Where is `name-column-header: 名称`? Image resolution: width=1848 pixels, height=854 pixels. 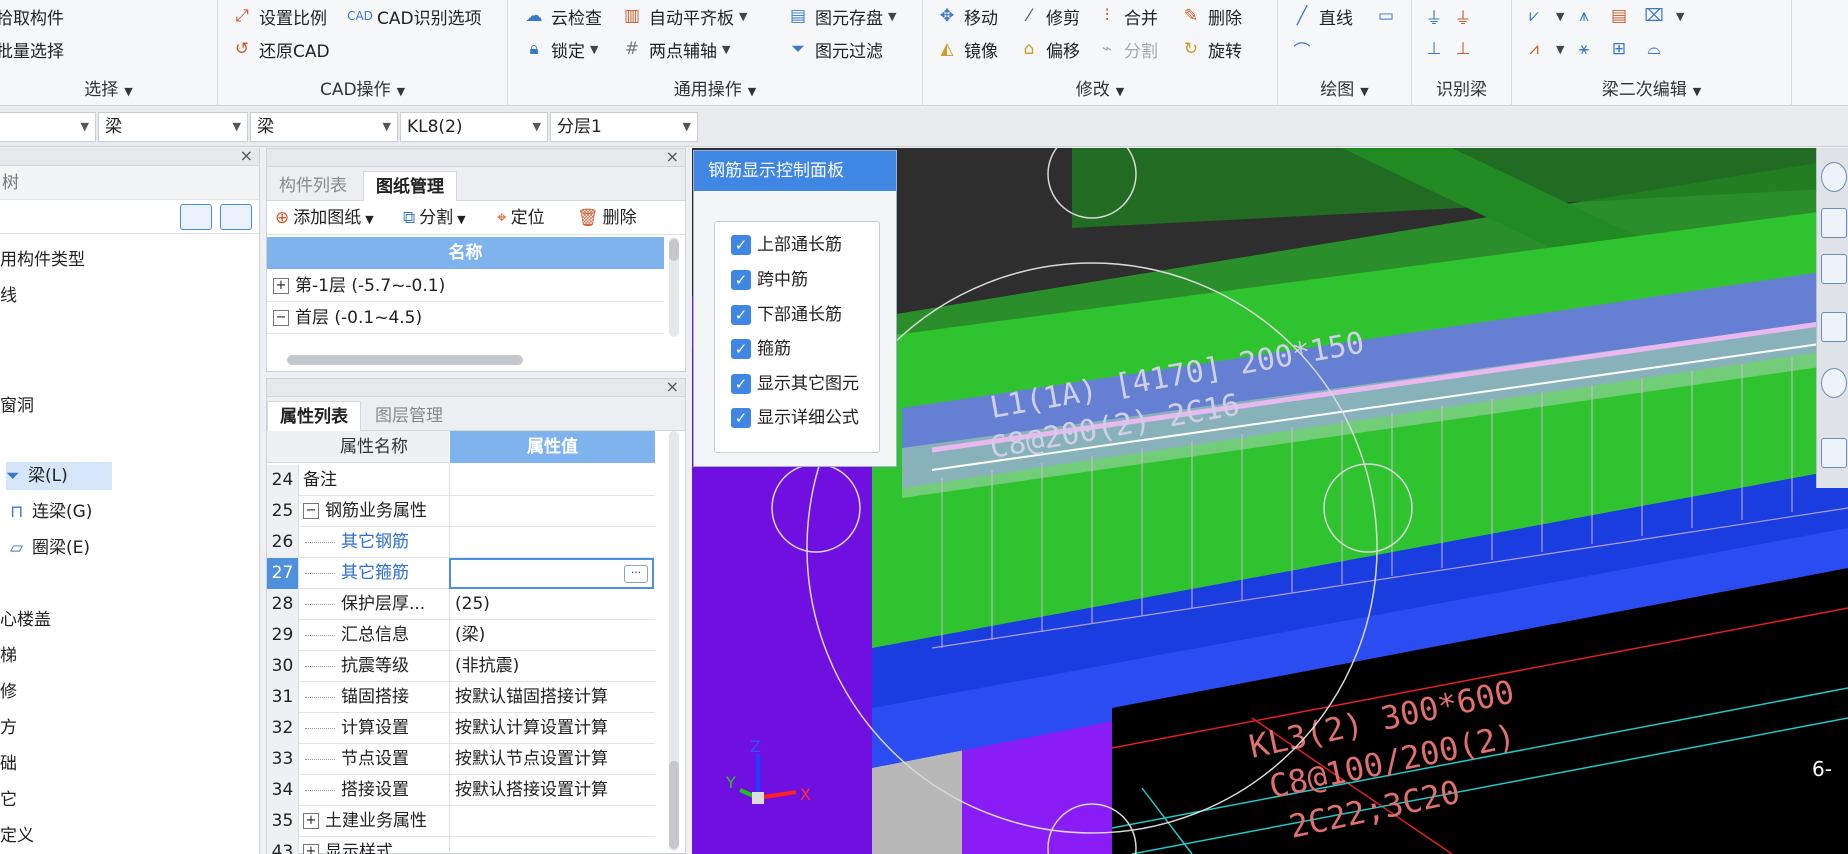 name-column-header: 名称 is located at coordinates (465, 253).